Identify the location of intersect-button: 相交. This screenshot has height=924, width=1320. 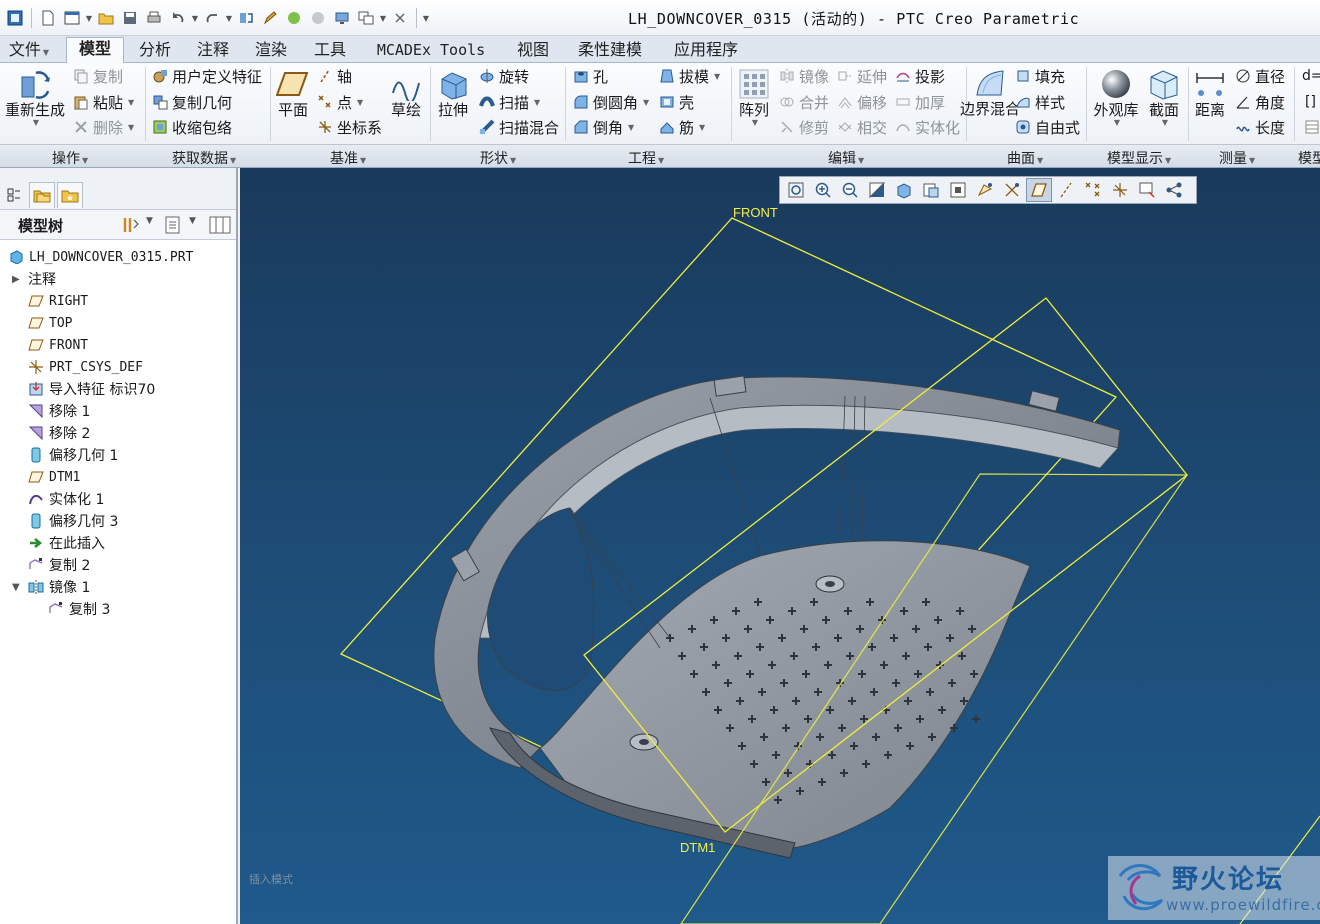
(861, 127).